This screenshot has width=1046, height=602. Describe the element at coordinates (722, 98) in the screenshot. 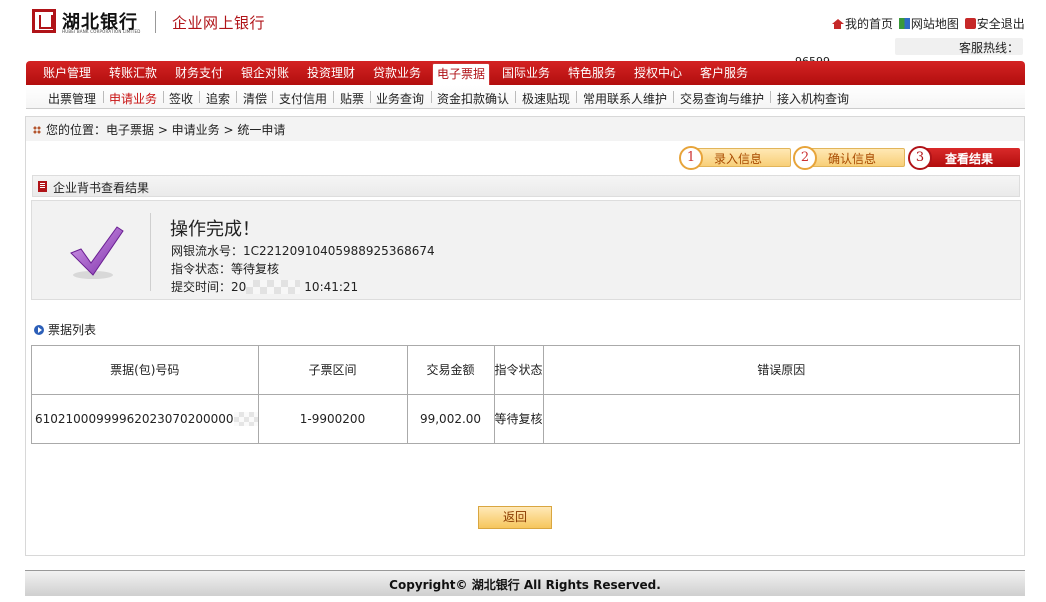

I see `subnav-item-tx-query: 交易查询与维护` at that location.